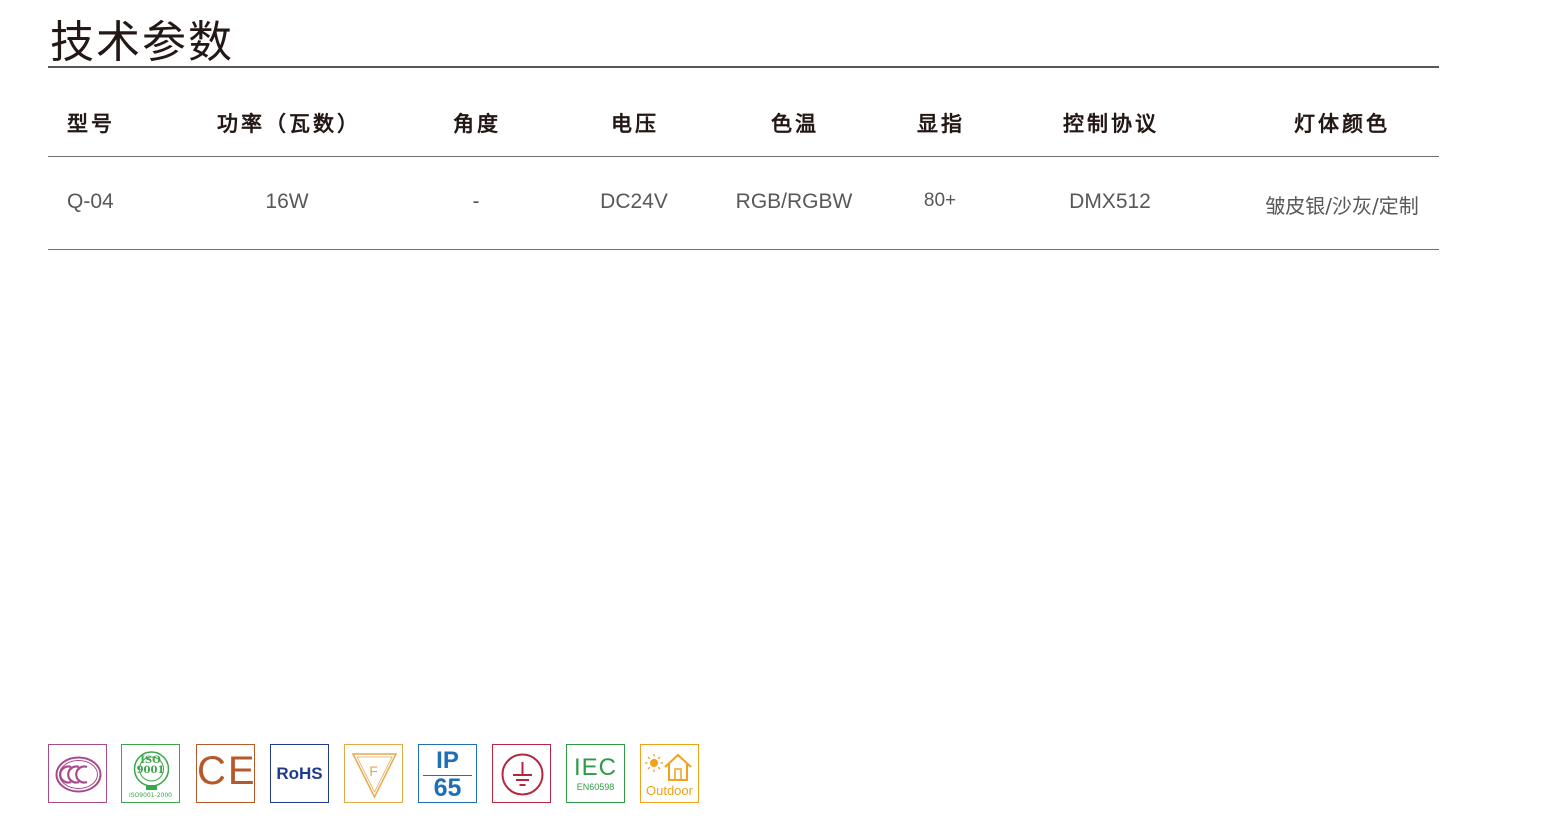 The image size is (1556, 818). Describe the element at coordinates (941, 124) in the screenshot. I see `header-cri: 显指` at that location.